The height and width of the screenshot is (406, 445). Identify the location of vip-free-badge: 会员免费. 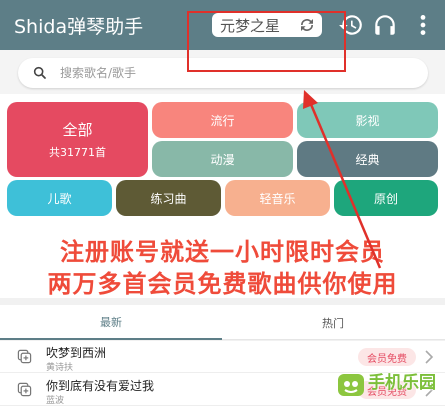
(387, 357).